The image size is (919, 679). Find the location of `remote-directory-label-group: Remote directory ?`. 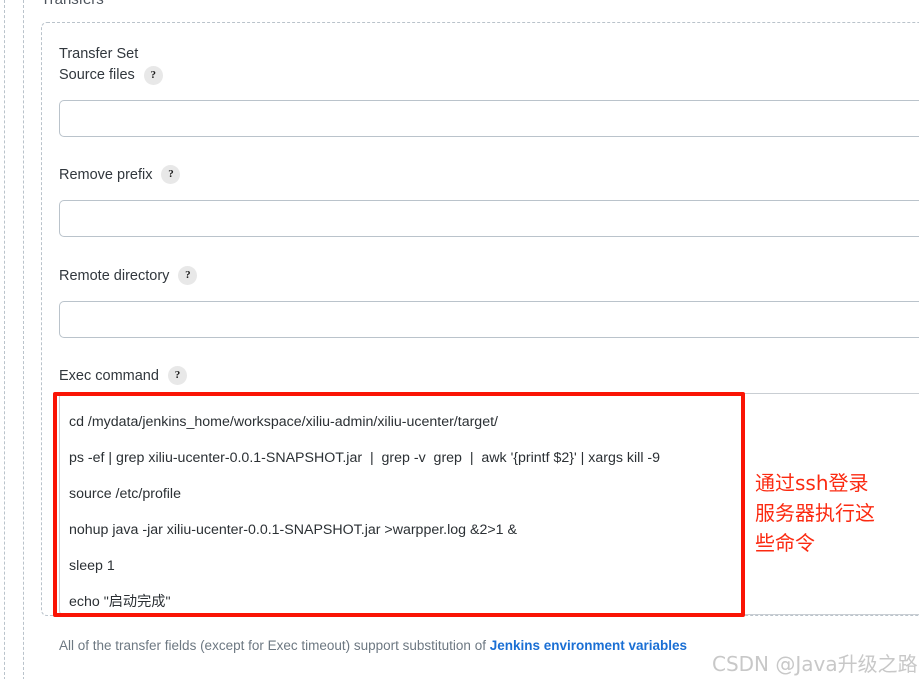

remote-directory-label-group: Remote directory ? is located at coordinates (128, 275).